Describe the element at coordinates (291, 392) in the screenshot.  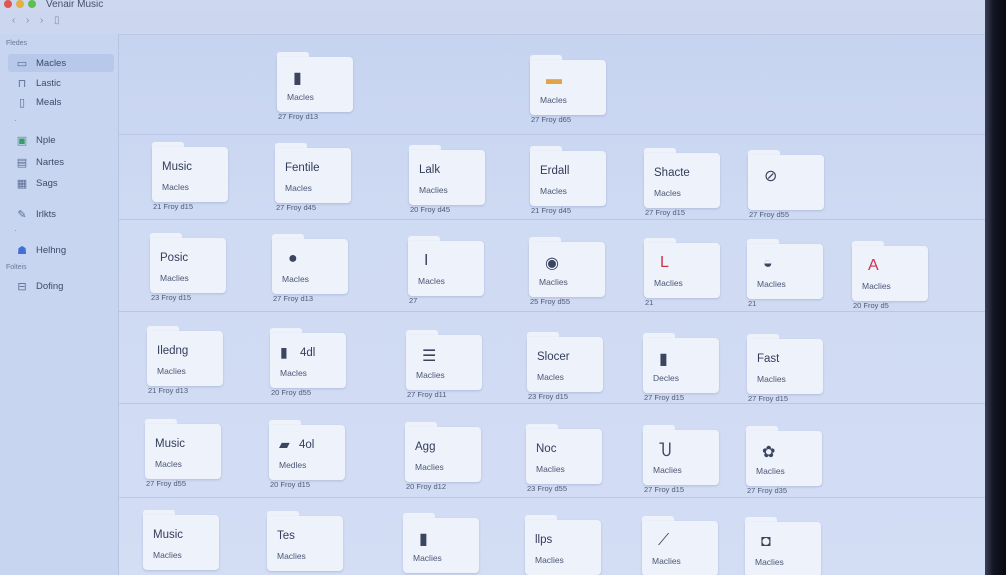
I see `folder-date-label: 20 Froy d55` at that location.